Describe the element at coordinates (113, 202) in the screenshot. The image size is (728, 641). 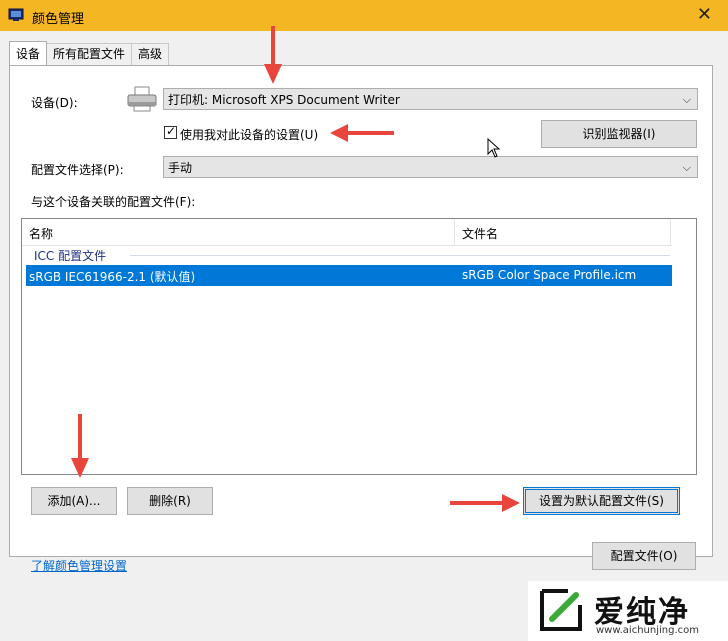
I see `associated-profiles-label: 与这个设备关联的配置文件(F):` at that location.